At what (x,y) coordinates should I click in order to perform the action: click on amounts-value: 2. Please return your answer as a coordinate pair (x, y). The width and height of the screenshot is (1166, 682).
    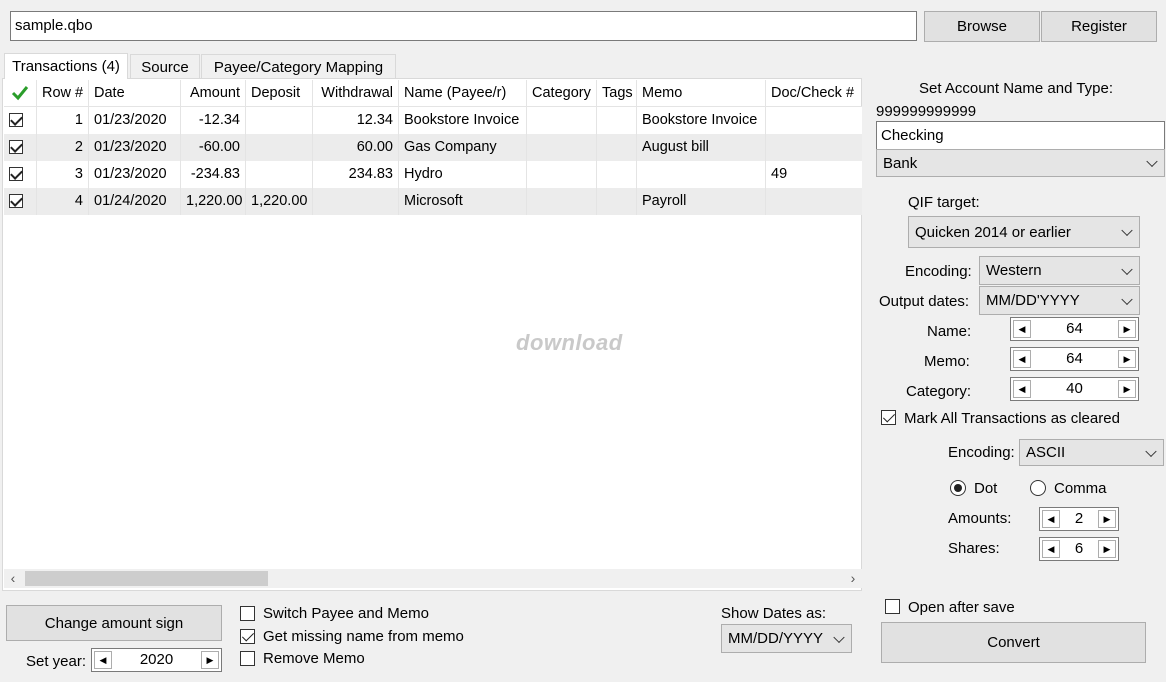
    Looking at the image, I should click on (1079, 519).